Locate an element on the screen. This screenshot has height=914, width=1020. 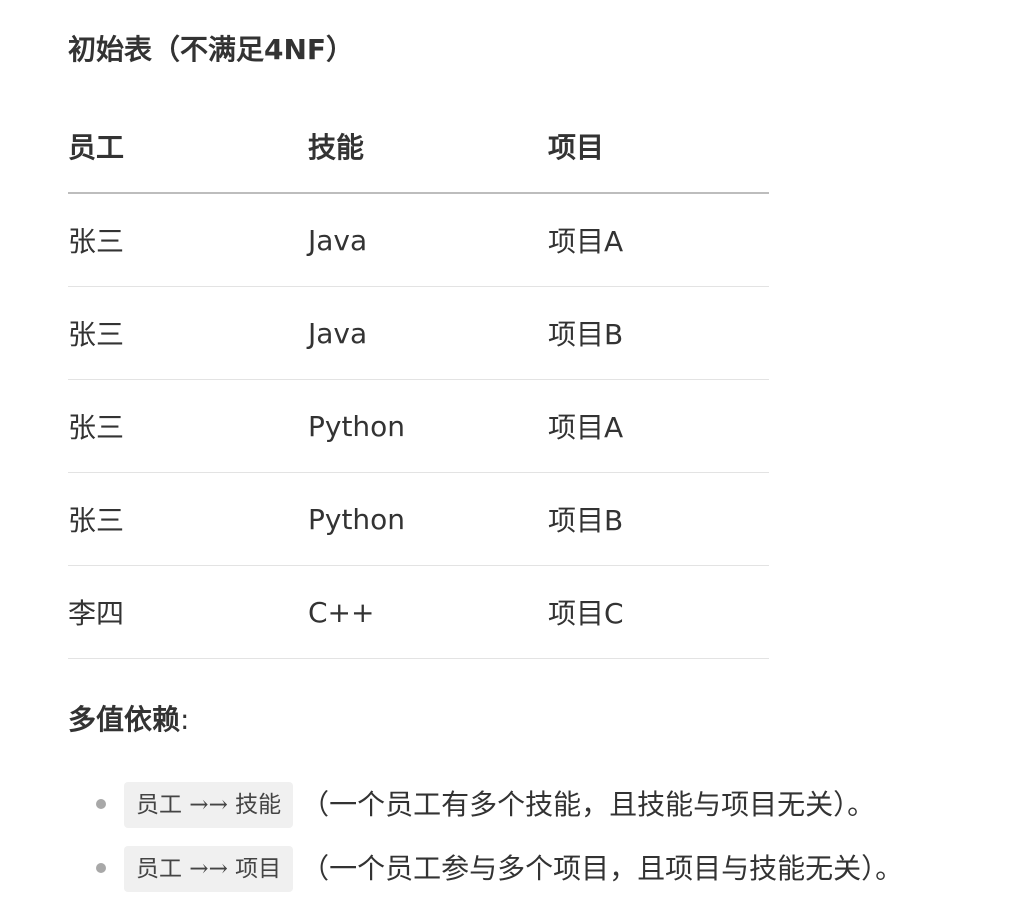
cell-project: 项目C is located at coordinates (658, 612).